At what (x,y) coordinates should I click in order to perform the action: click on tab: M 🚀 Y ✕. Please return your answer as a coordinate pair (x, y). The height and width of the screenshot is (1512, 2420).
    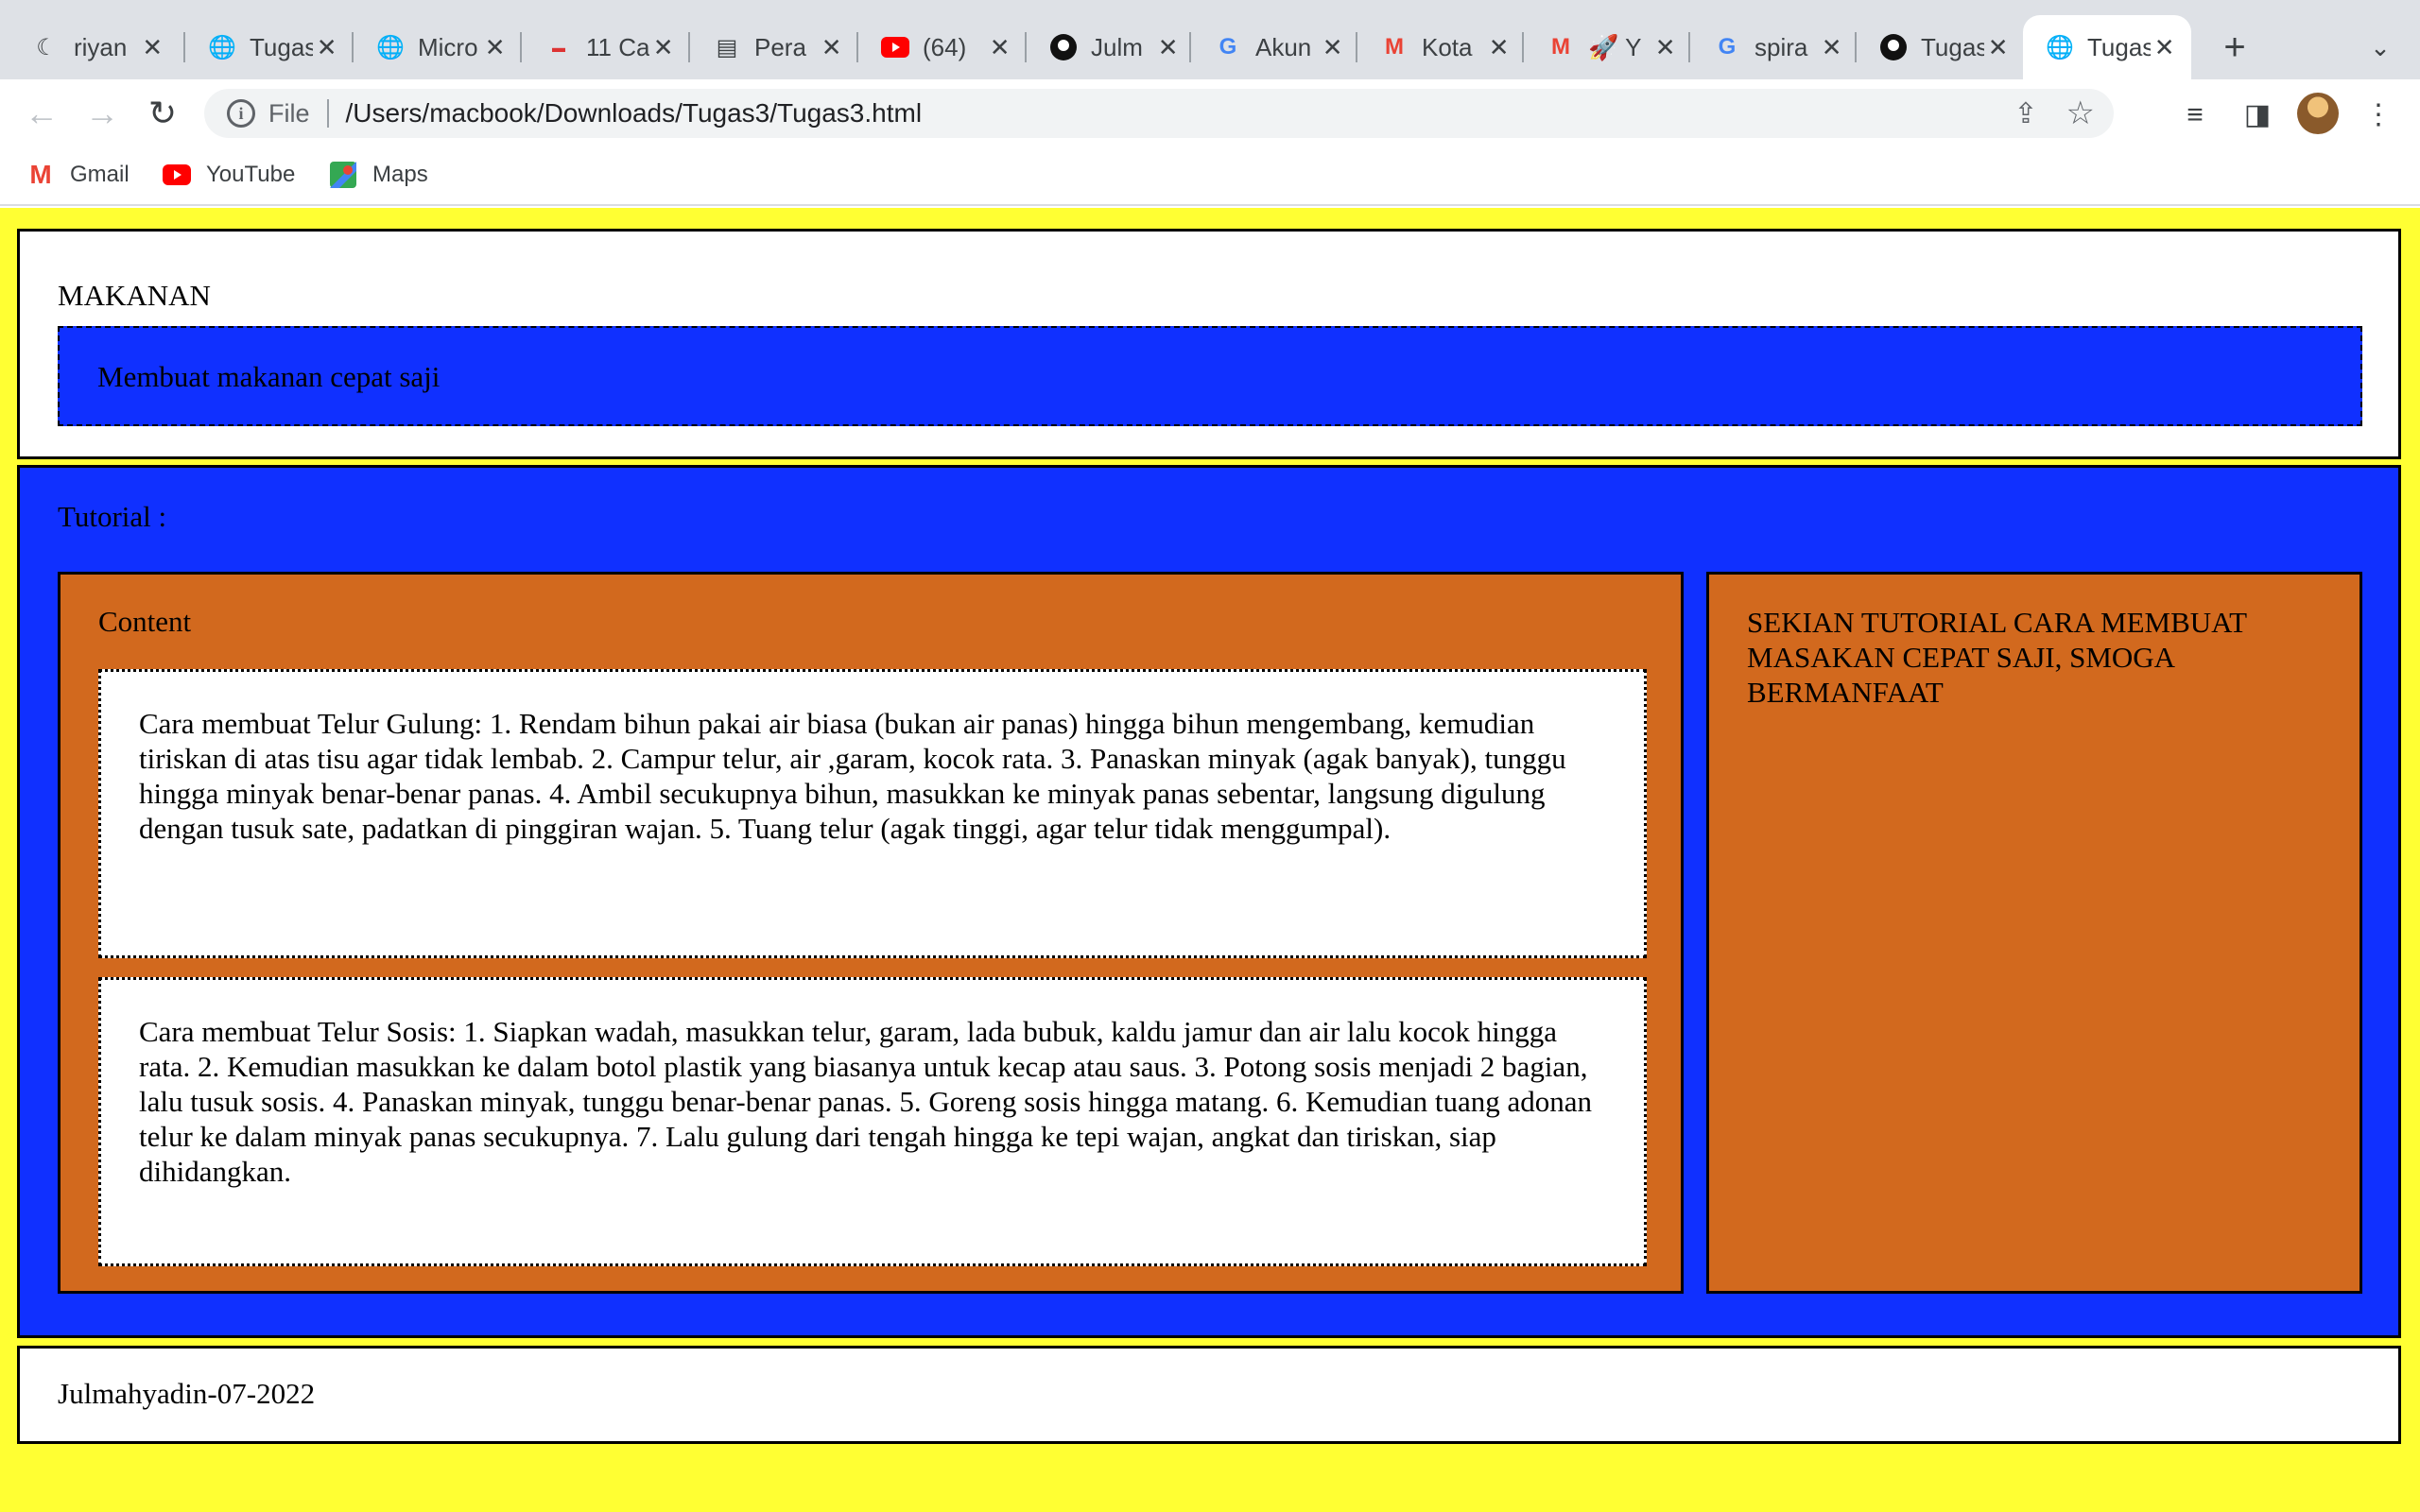
    Looking at the image, I should click on (1608, 47).